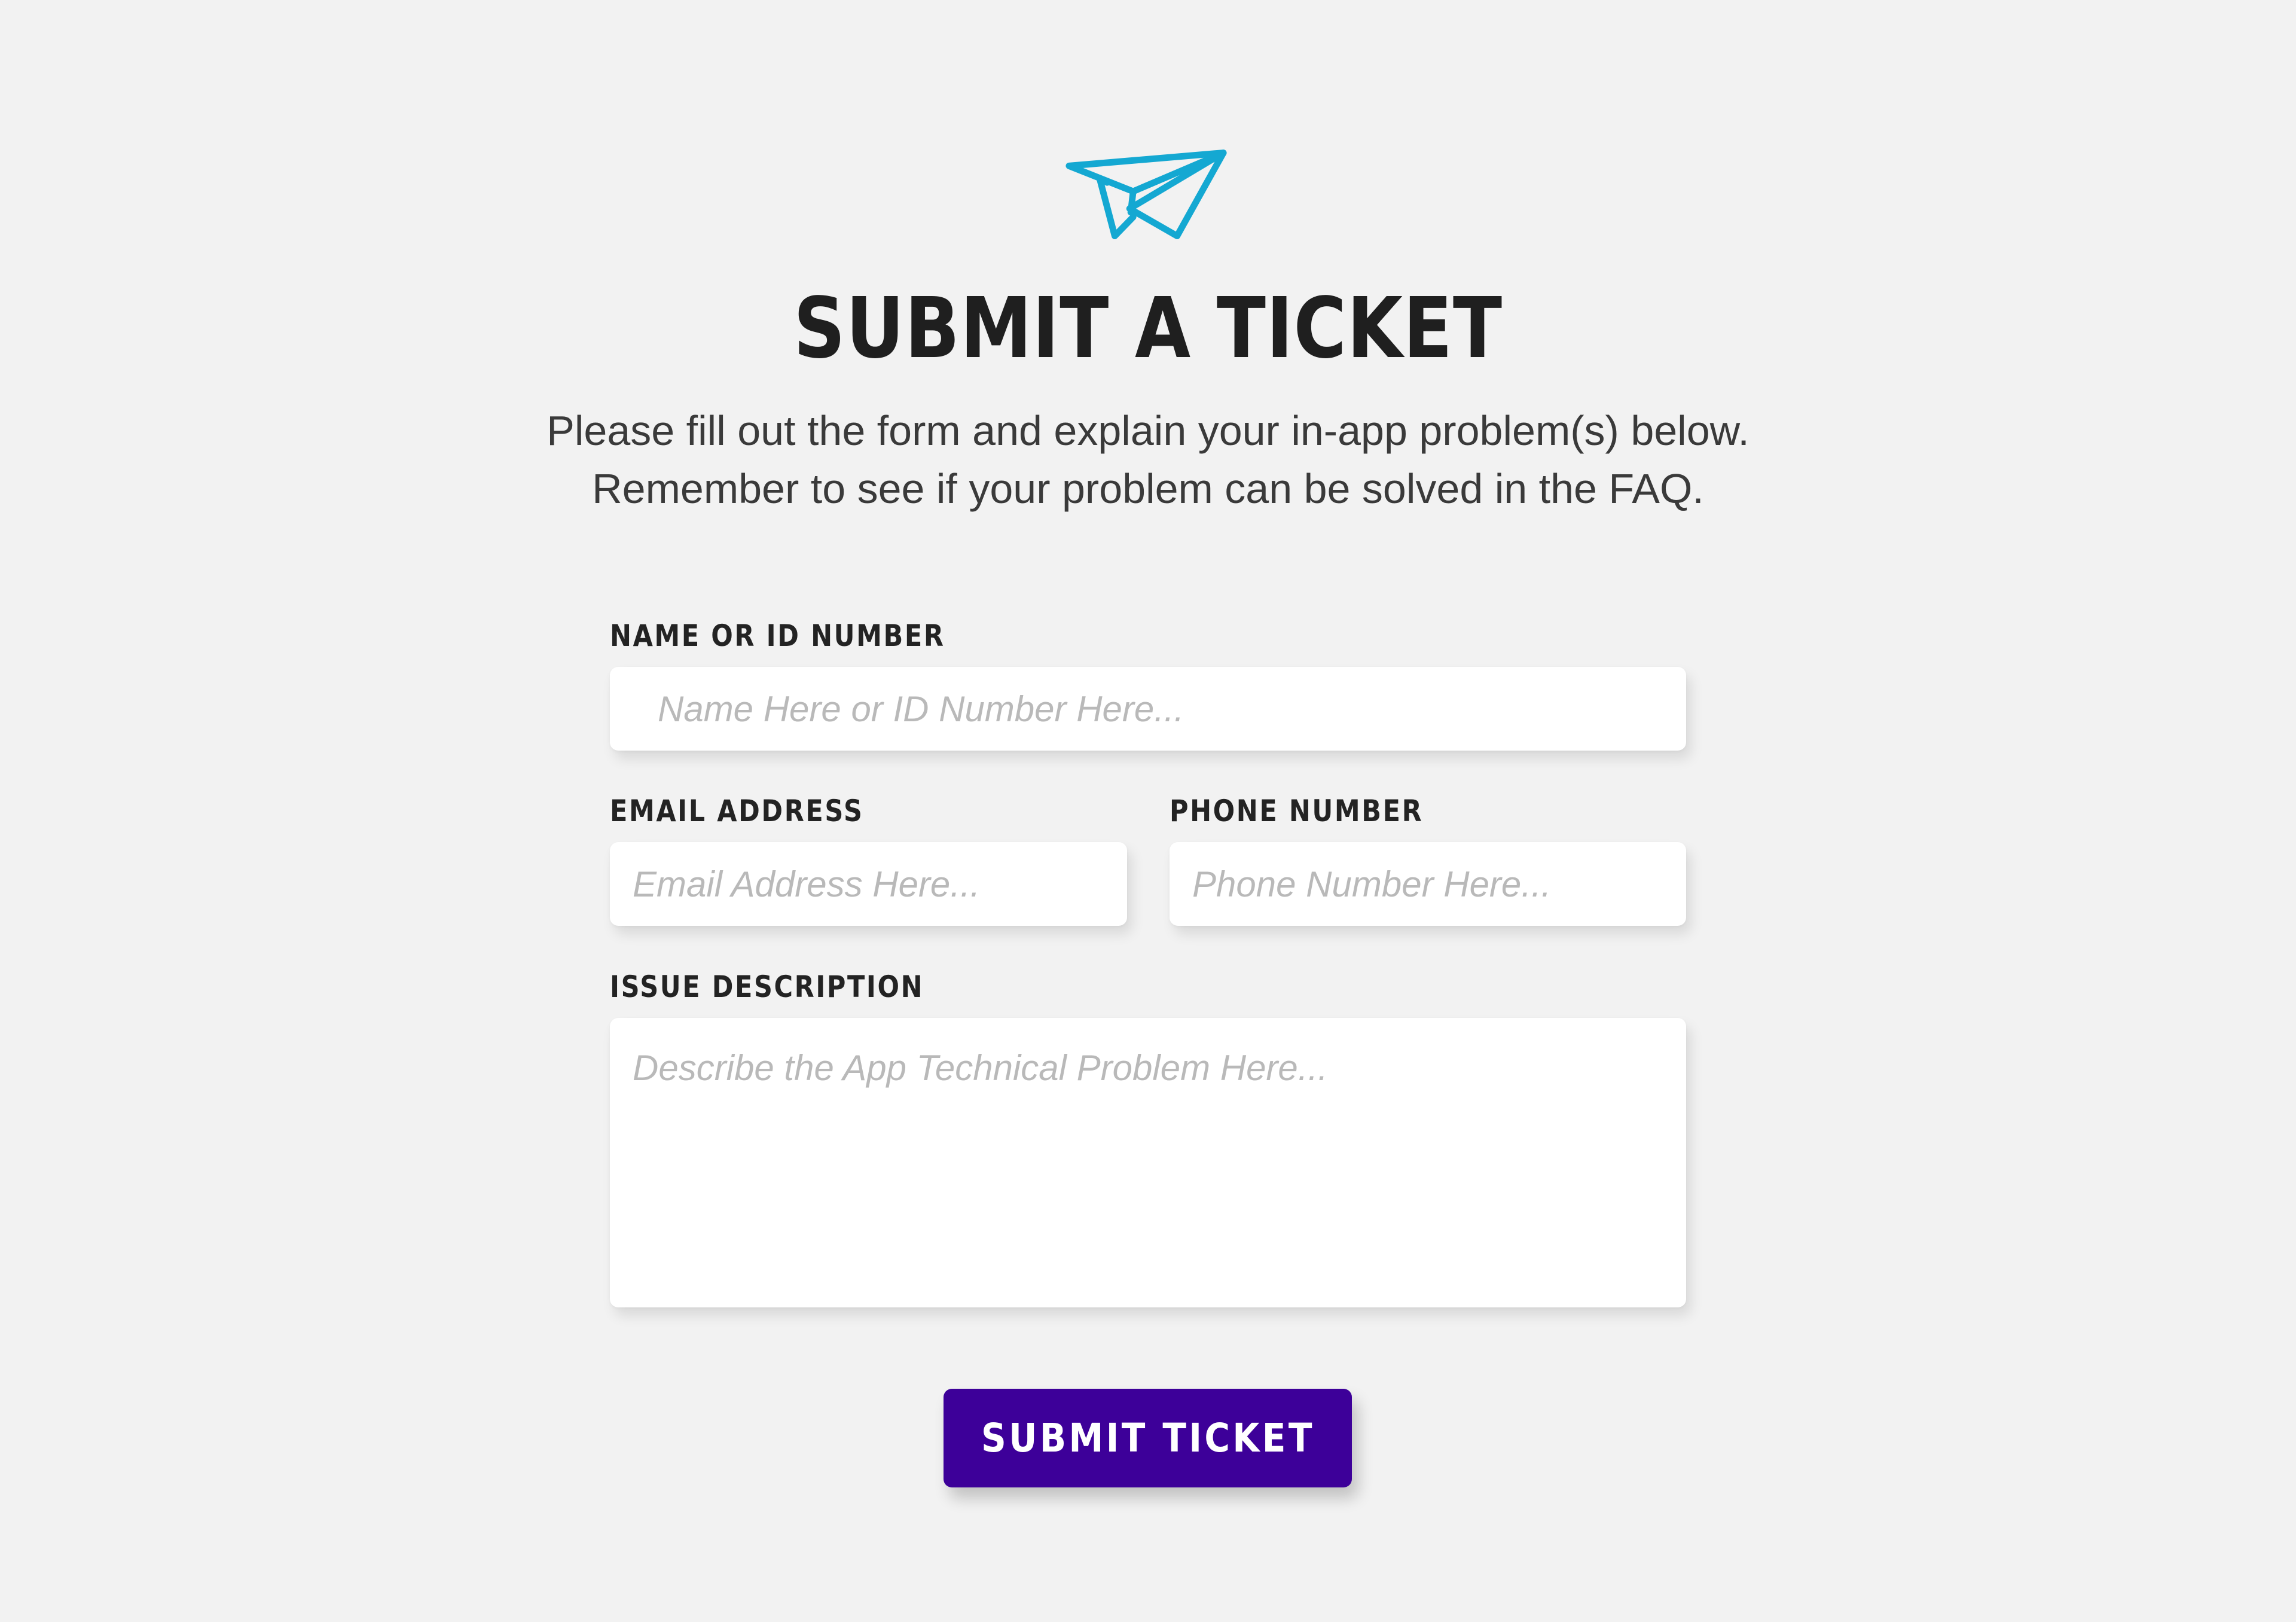 The width and height of the screenshot is (2296, 1622). What do you see at coordinates (868, 884) in the screenshot?
I see `email-input` at bounding box center [868, 884].